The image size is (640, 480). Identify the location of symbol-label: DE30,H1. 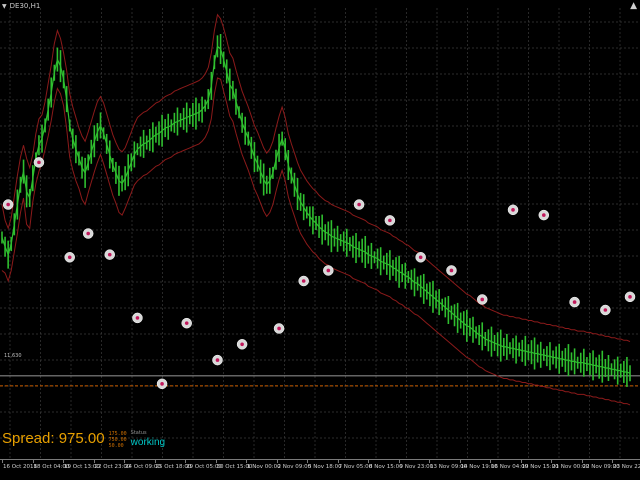
(25, 6).